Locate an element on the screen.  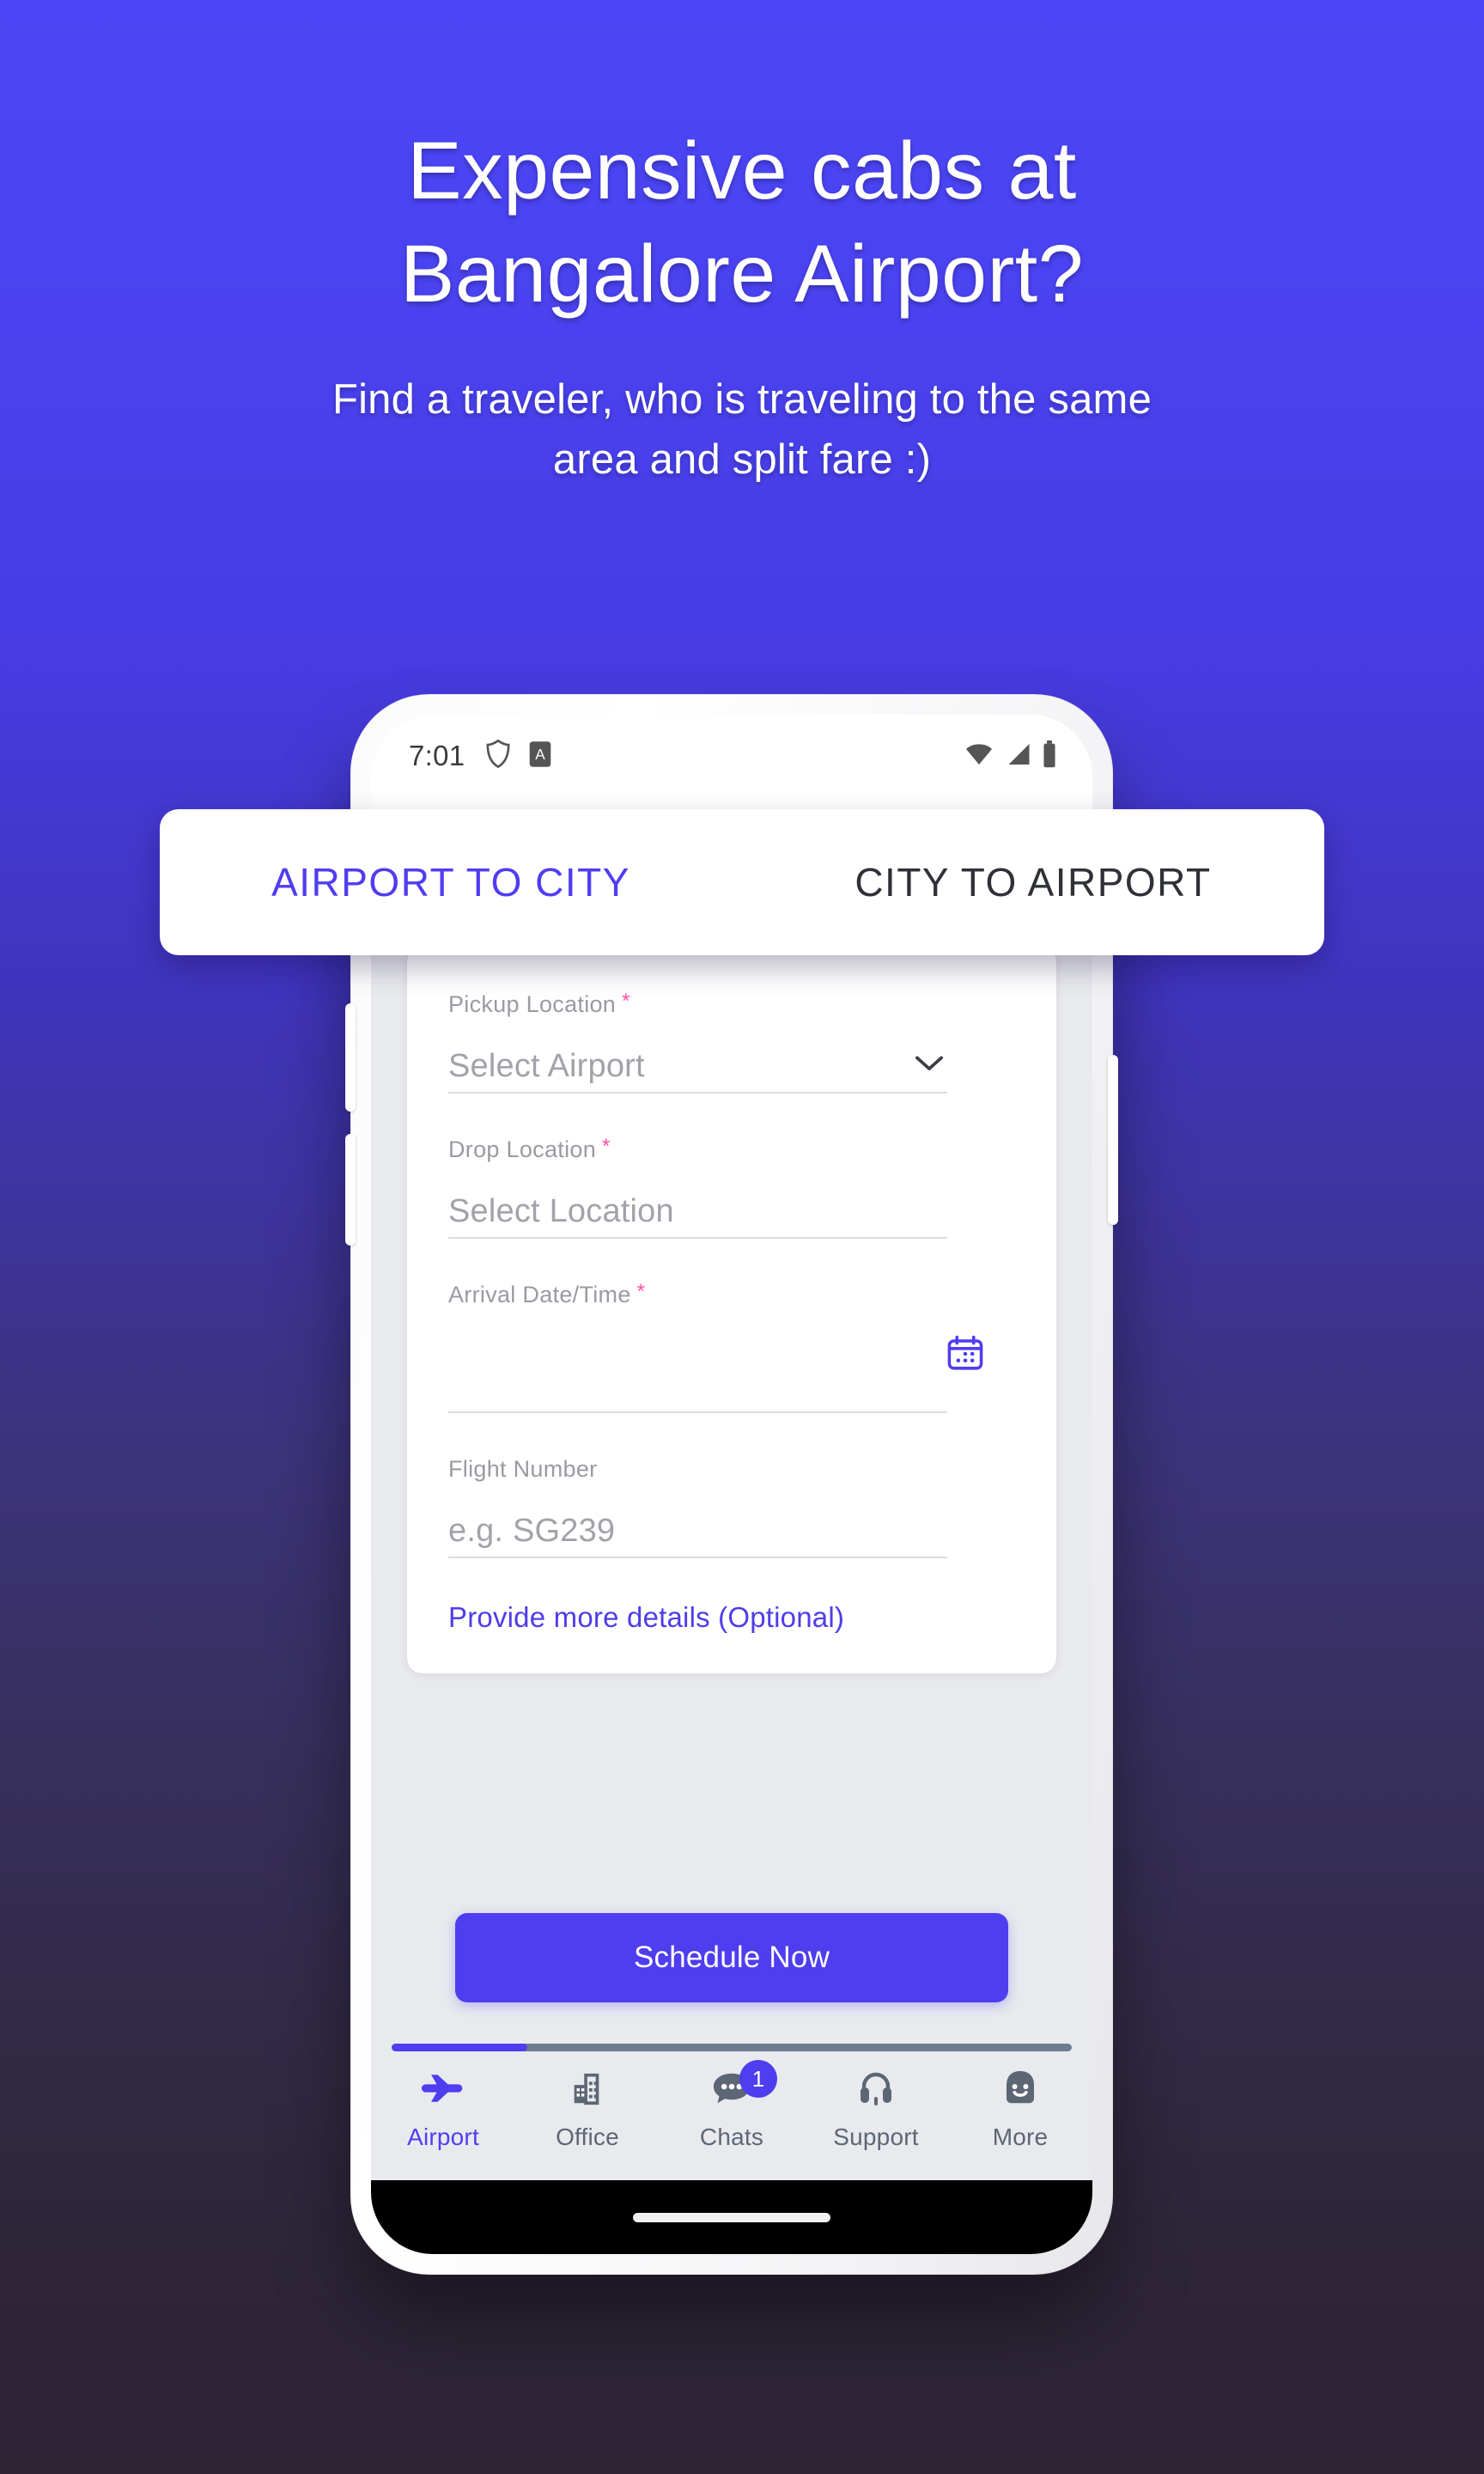
schedule-now-button: Schedule Now is located at coordinates (731, 1957).